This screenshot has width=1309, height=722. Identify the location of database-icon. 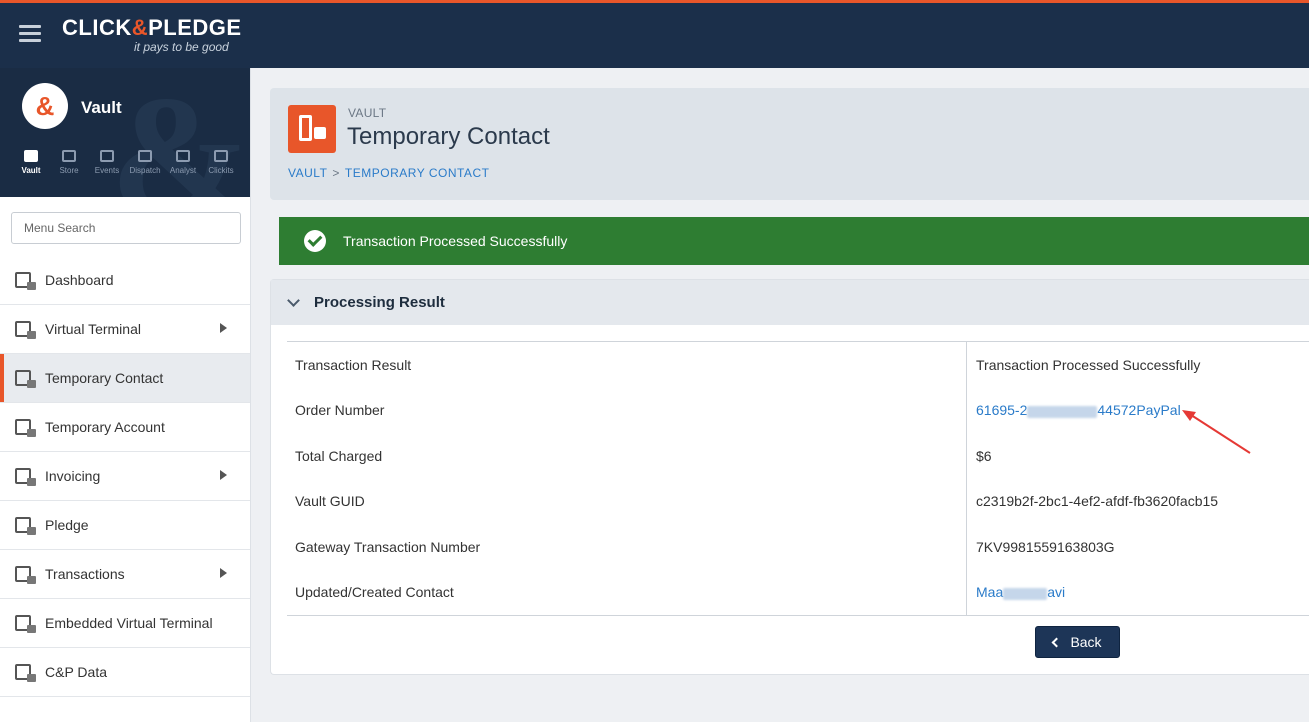
(25, 672).